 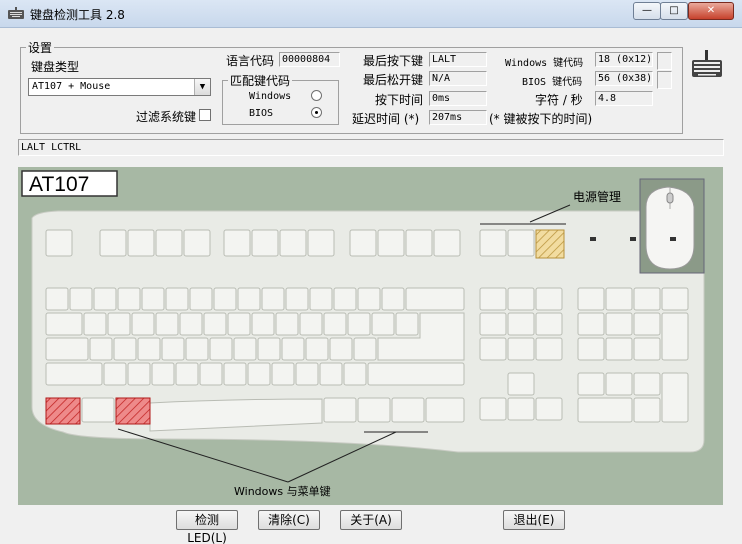 What do you see at coordinates (393, 61) in the screenshot?
I see `last-down-label: 最后按下键` at bounding box center [393, 61].